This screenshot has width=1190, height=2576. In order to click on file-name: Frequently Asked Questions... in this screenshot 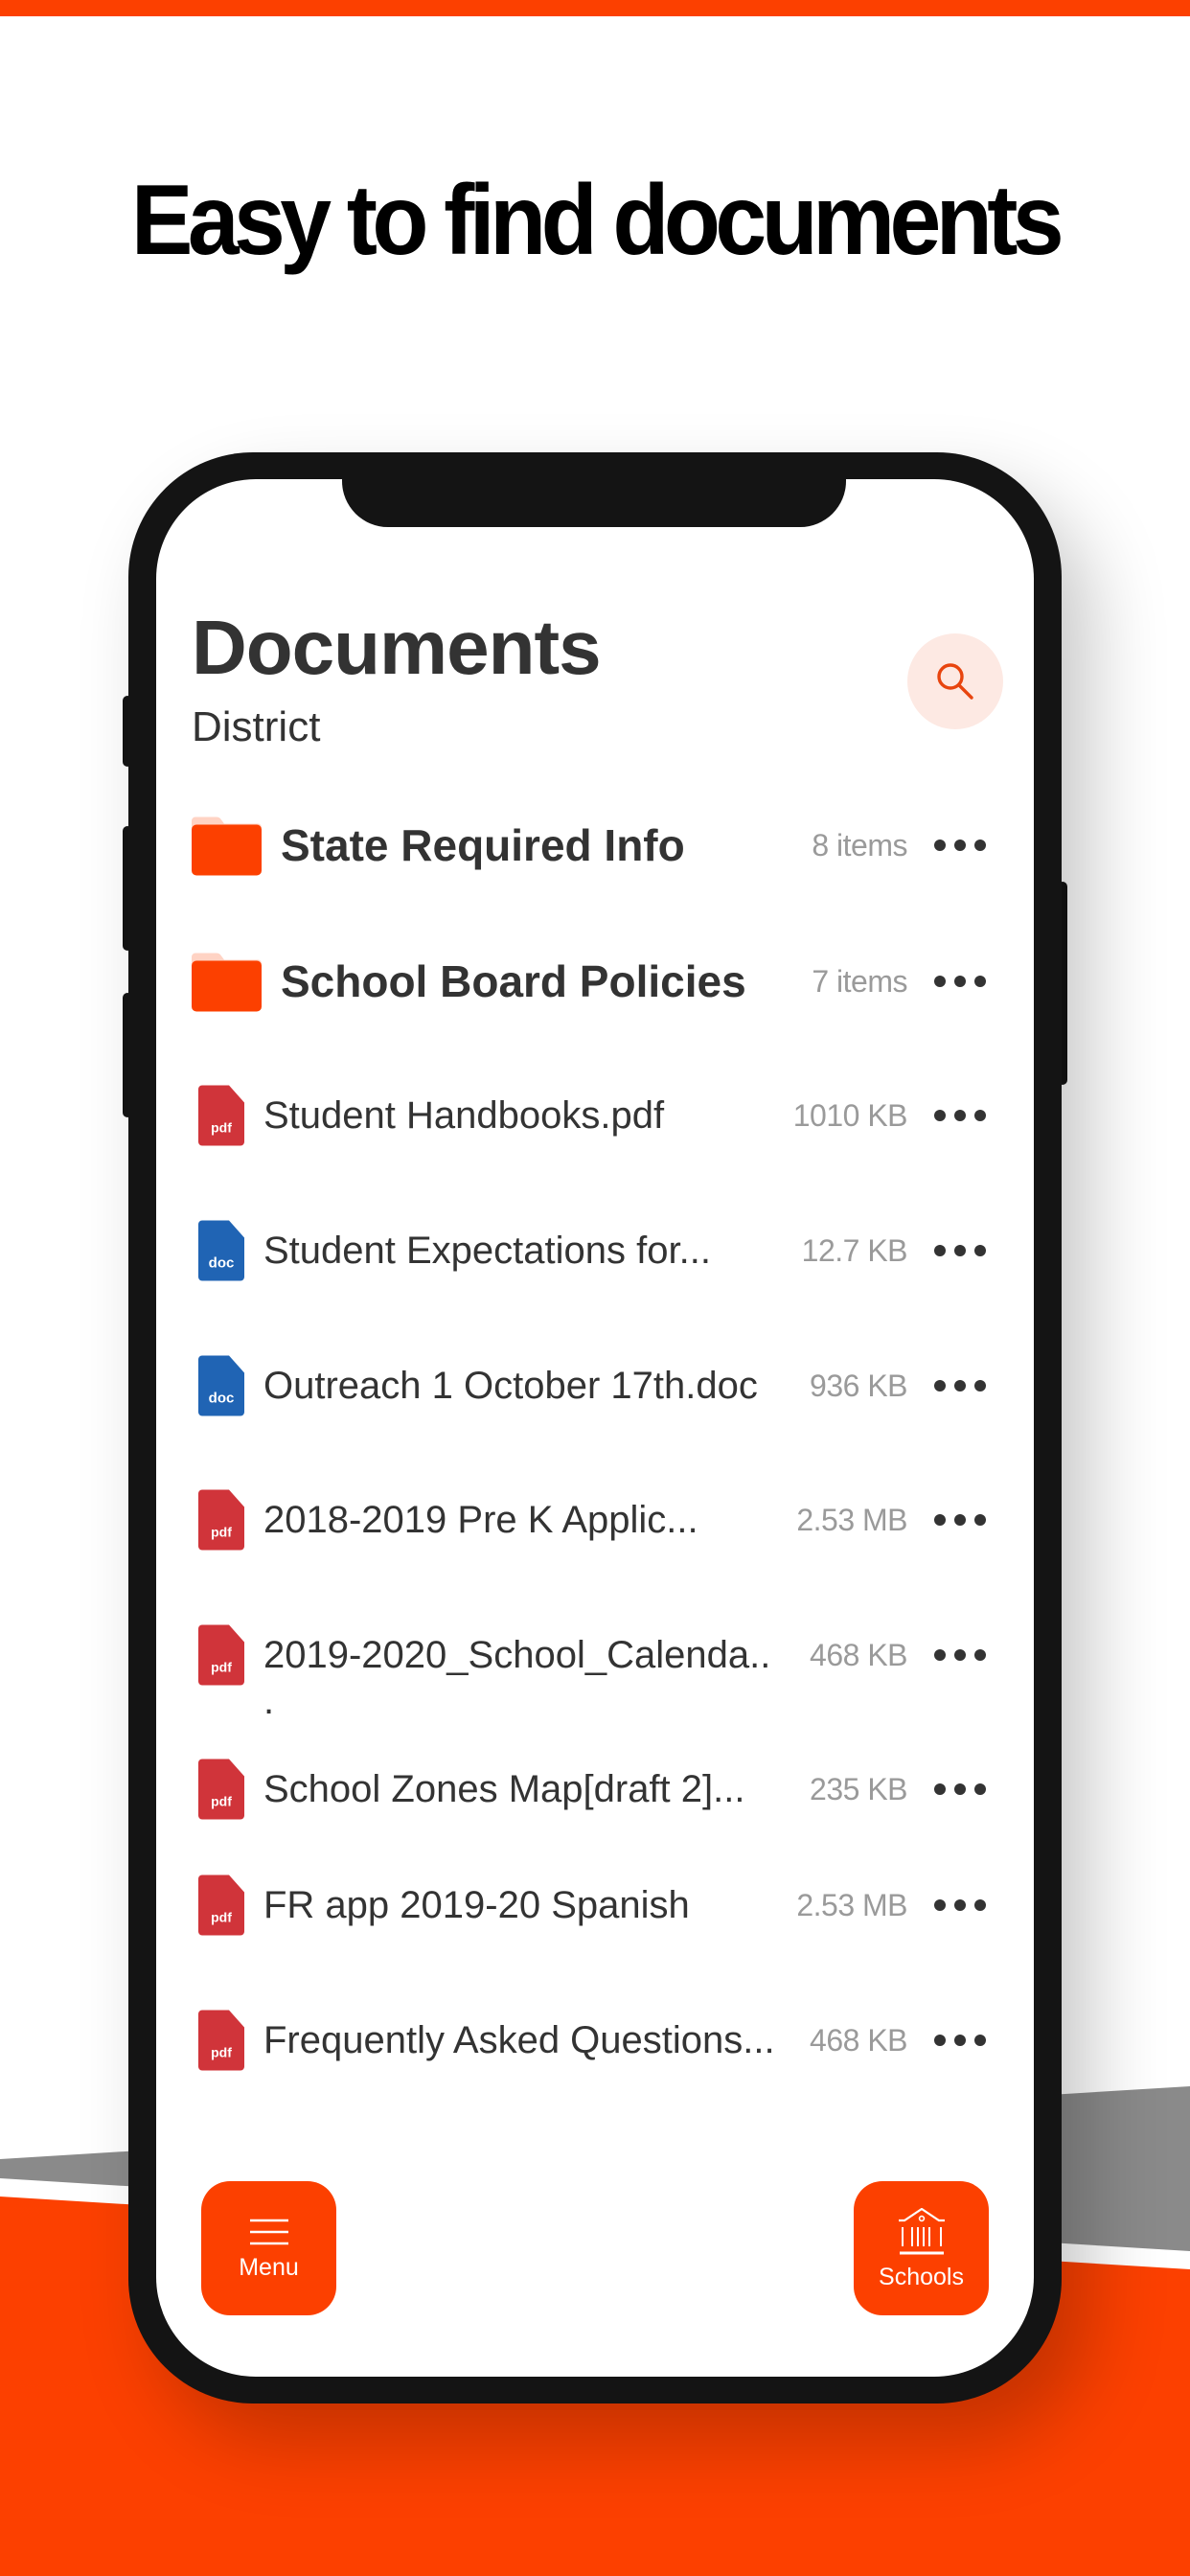, I will do `click(519, 2040)`.